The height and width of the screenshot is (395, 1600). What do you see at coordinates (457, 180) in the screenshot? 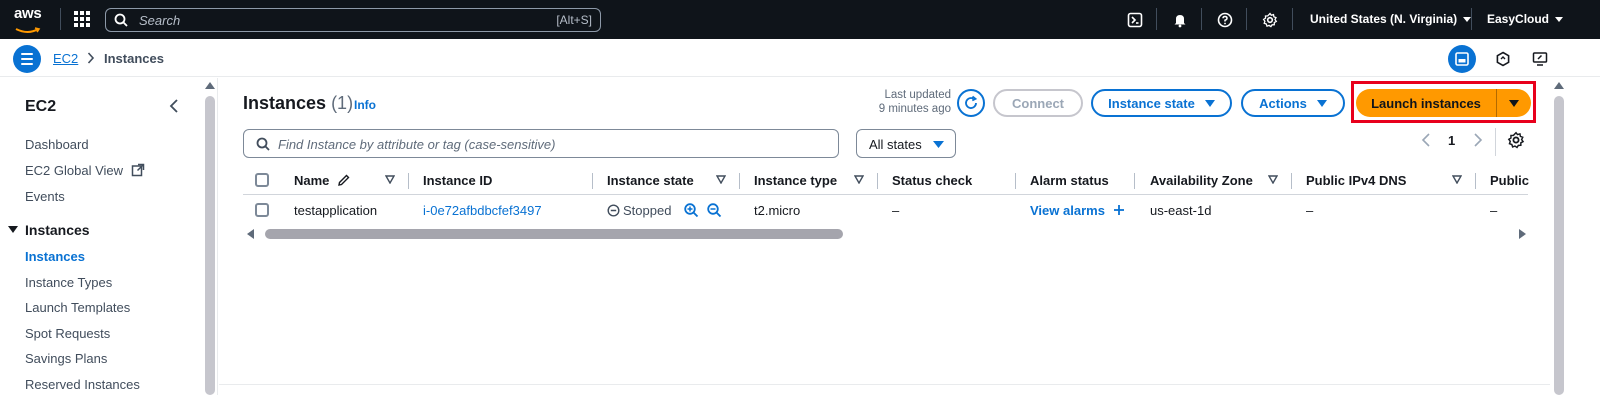
I see `column-header-instance-id: Instance ID` at bounding box center [457, 180].